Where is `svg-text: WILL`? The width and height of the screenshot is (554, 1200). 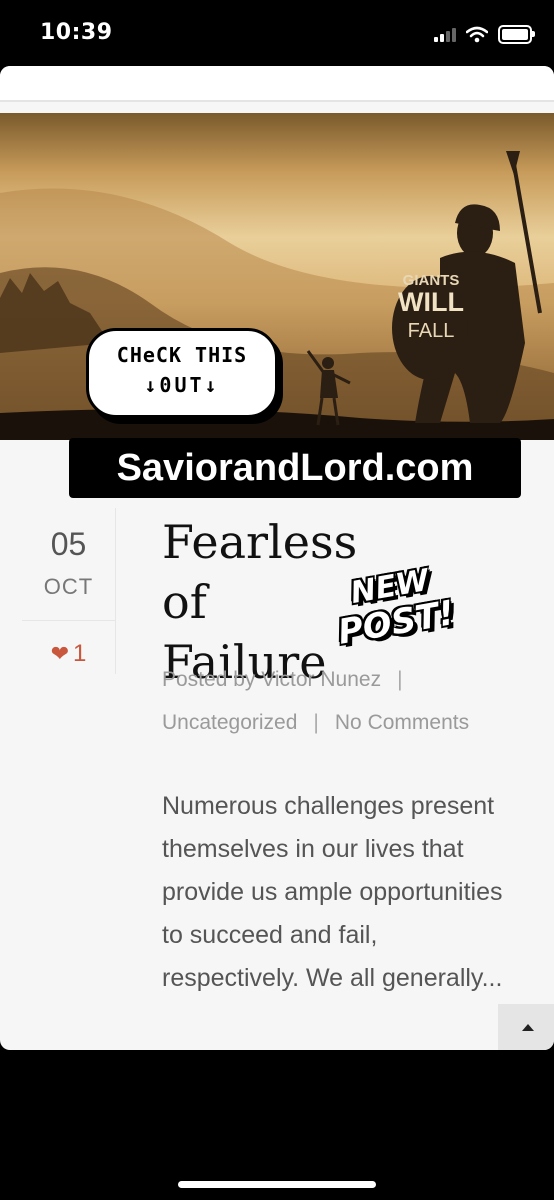 svg-text: WILL is located at coordinates (431, 302).